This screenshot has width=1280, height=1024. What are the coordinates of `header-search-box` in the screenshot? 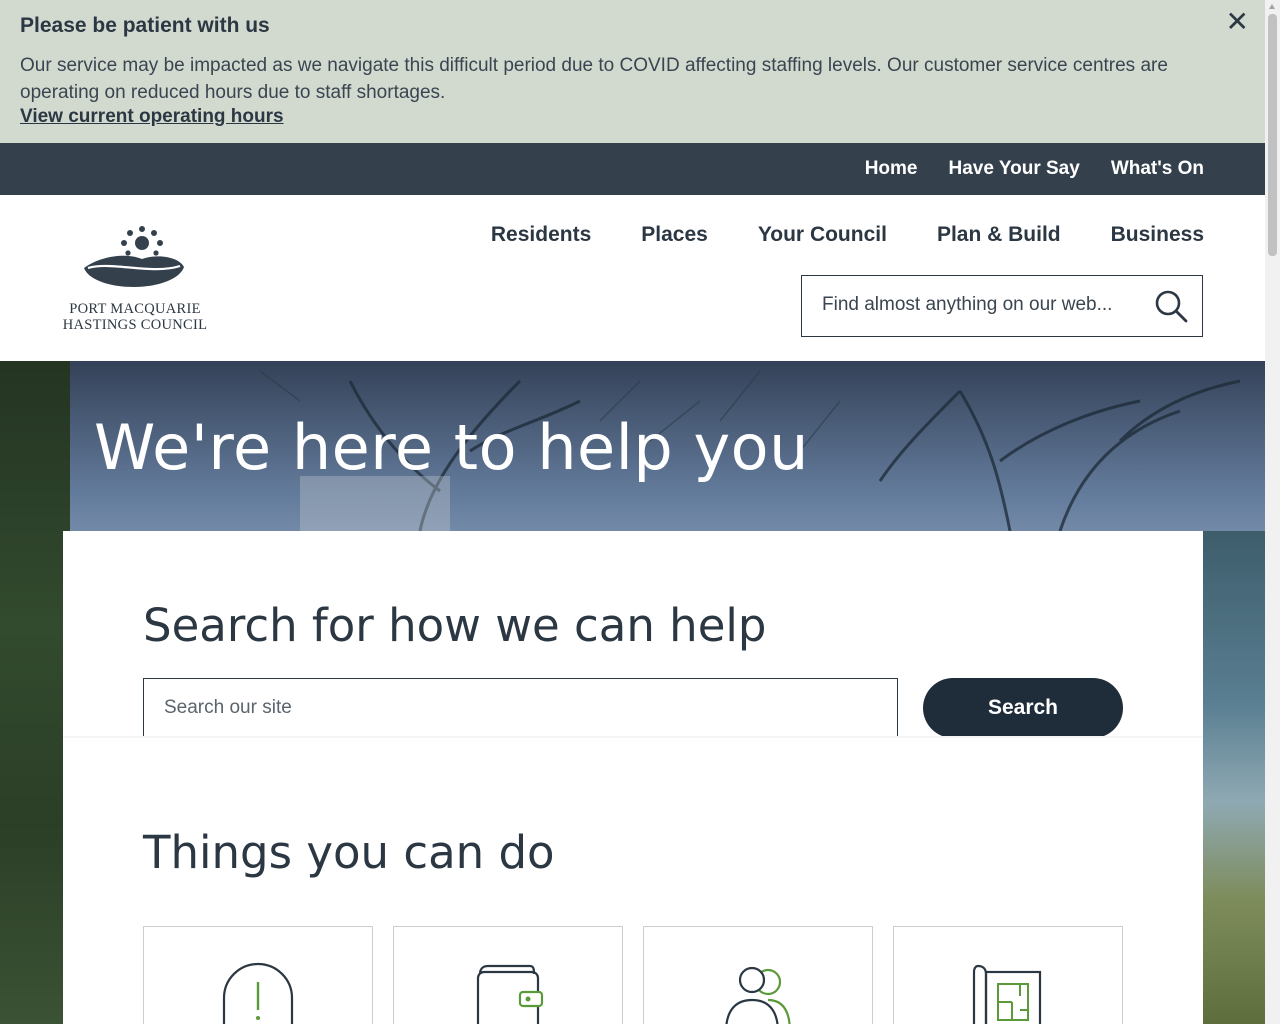 It's located at (1002, 306).